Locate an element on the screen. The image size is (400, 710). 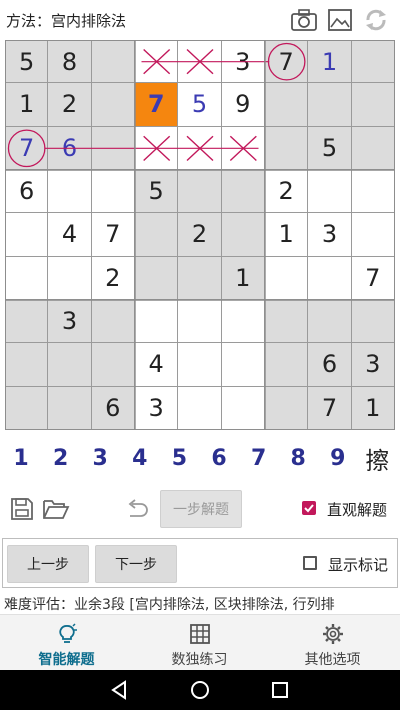
numpad-digit-5: 5 is located at coordinates (179, 458).